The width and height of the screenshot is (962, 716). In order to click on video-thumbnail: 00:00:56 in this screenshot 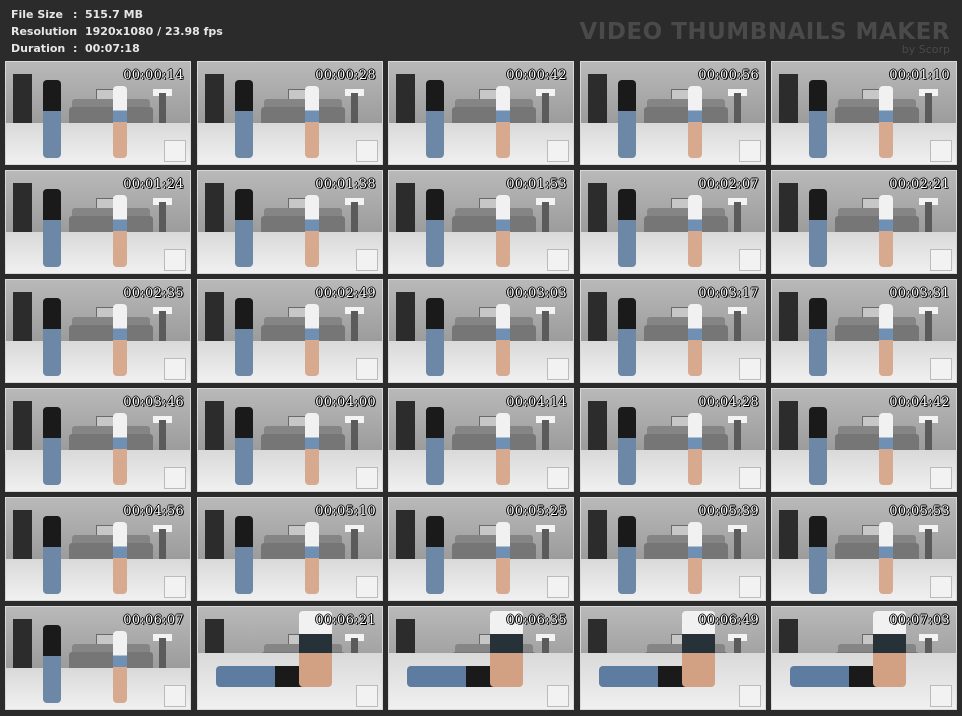, I will do `click(673, 113)`.